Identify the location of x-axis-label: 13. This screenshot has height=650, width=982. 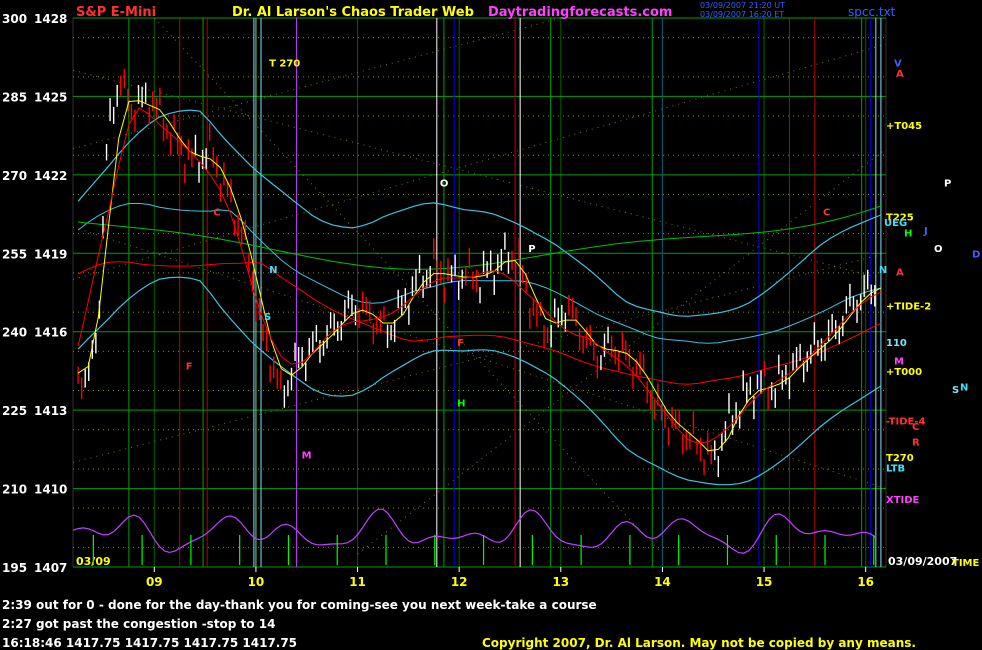
(560, 582).